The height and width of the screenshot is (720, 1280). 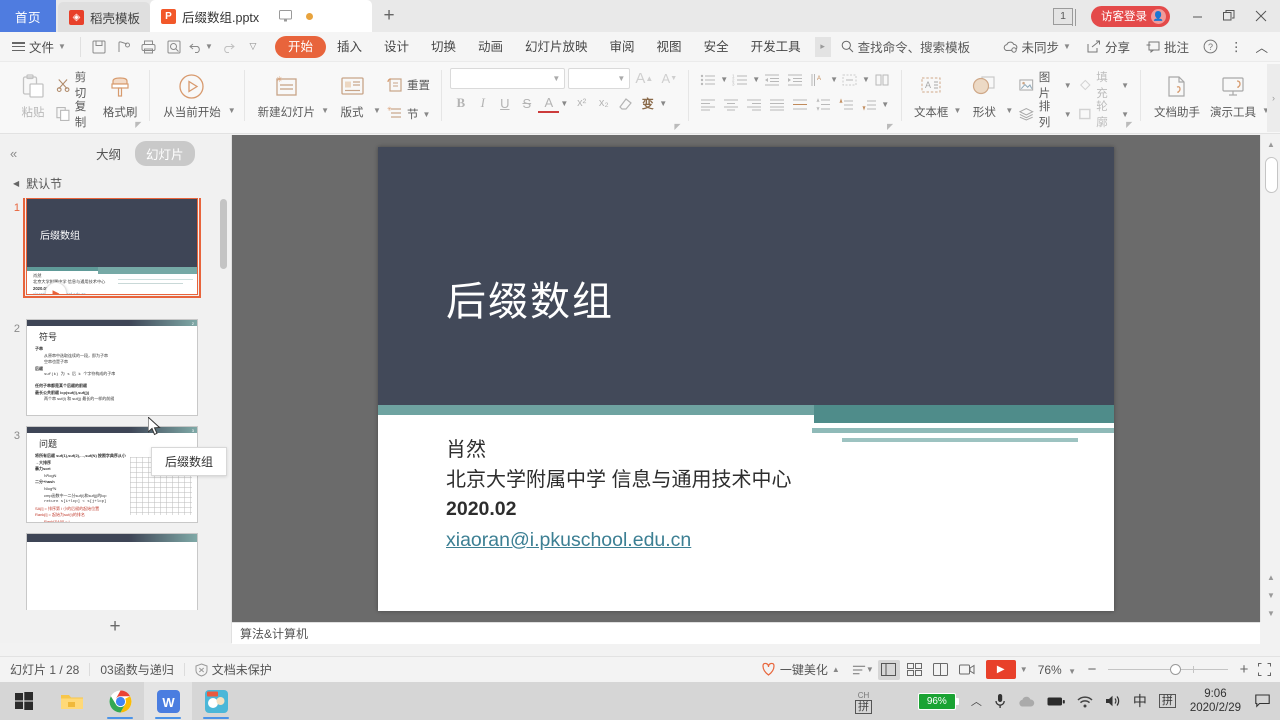 What do you see at coordinates (772, 79) in the screenshot?
I see `decrease-indent-button` at bounding box center [772, 79].